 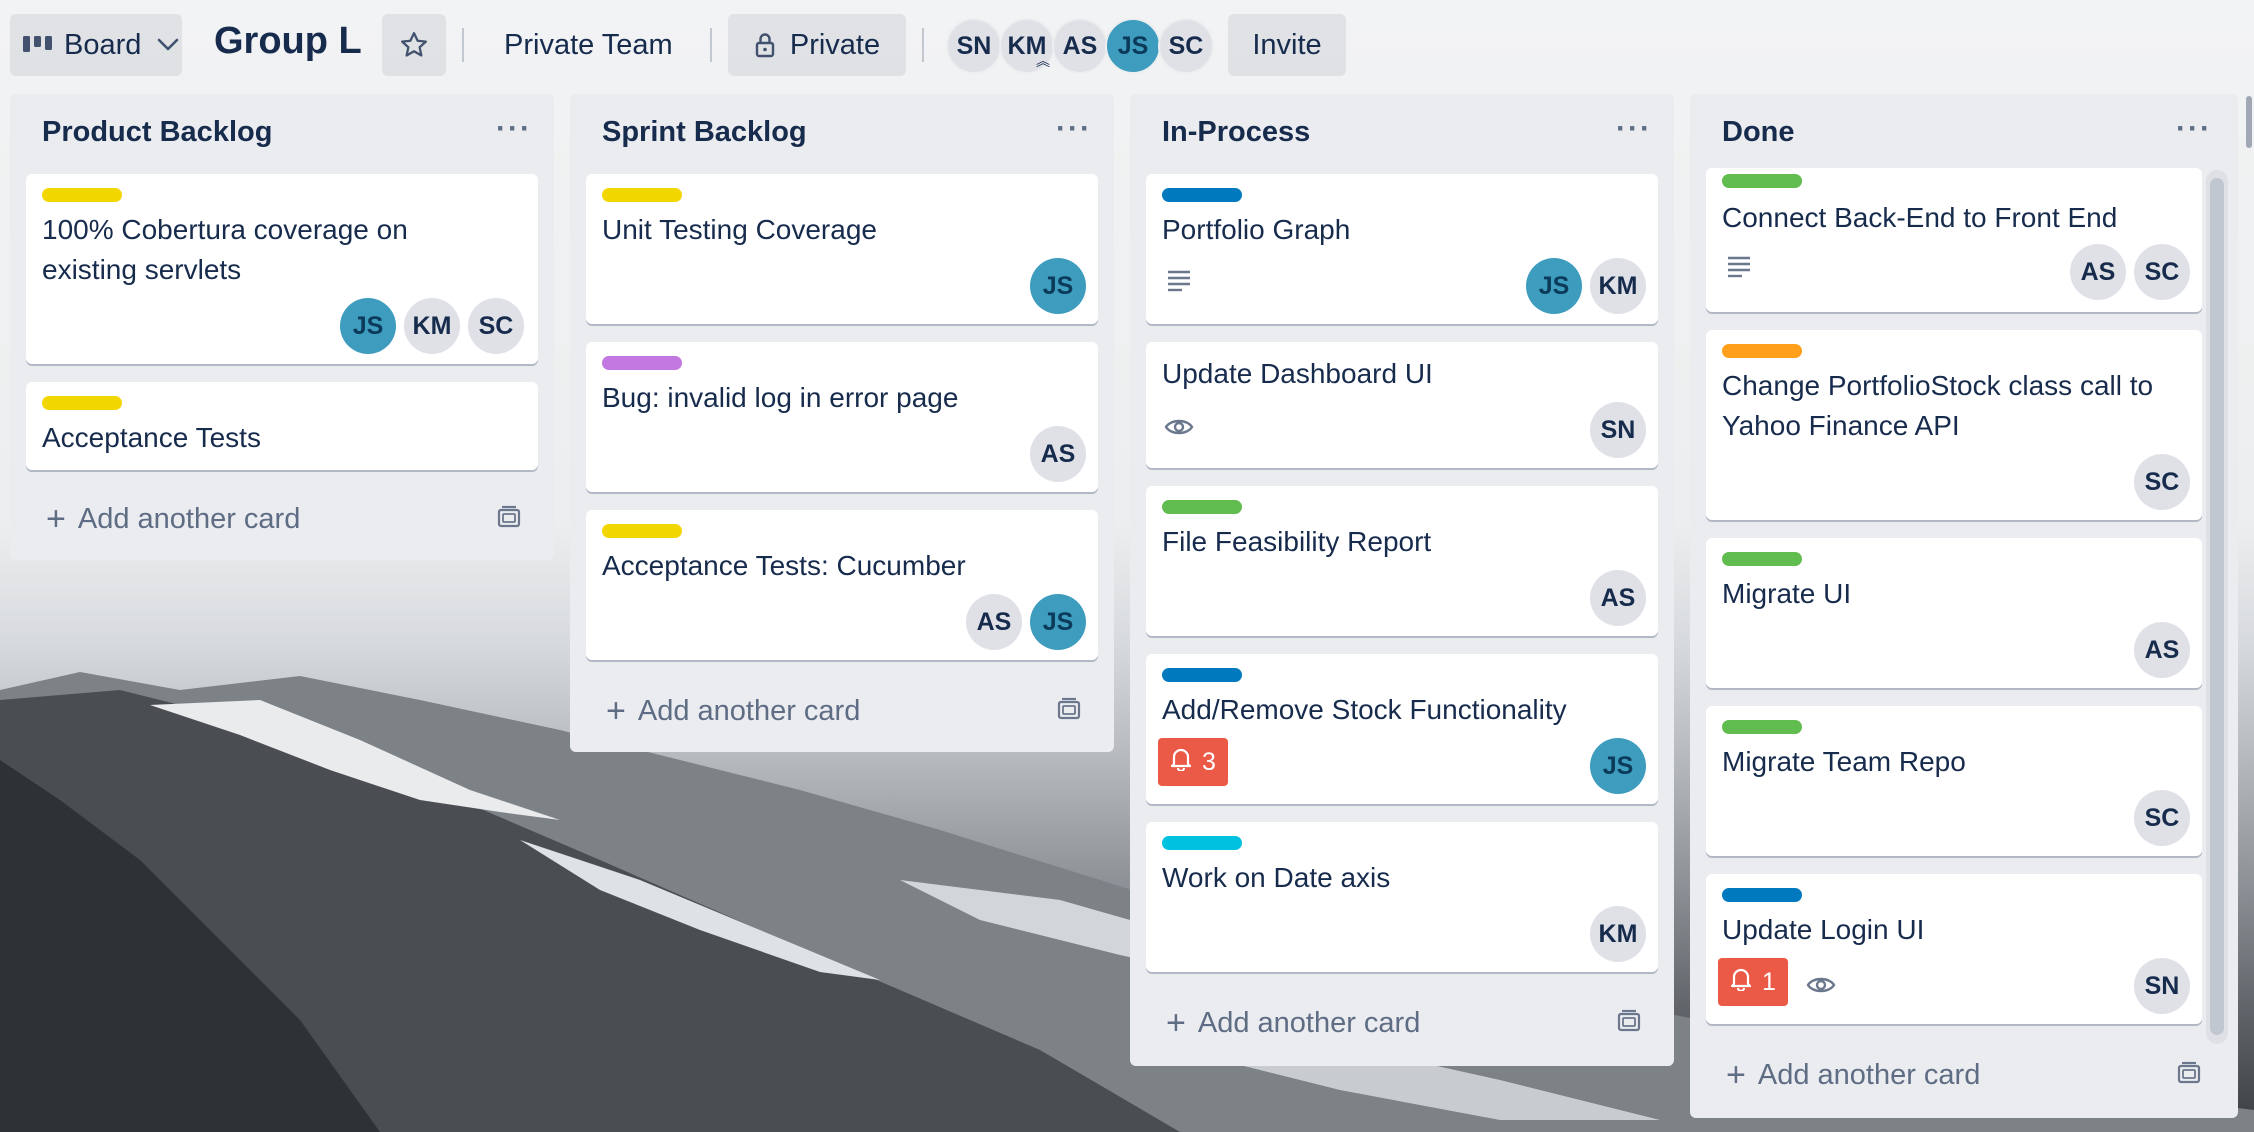 I want to click on card: Work on Date axis KM, so click(x=1402, y=897).